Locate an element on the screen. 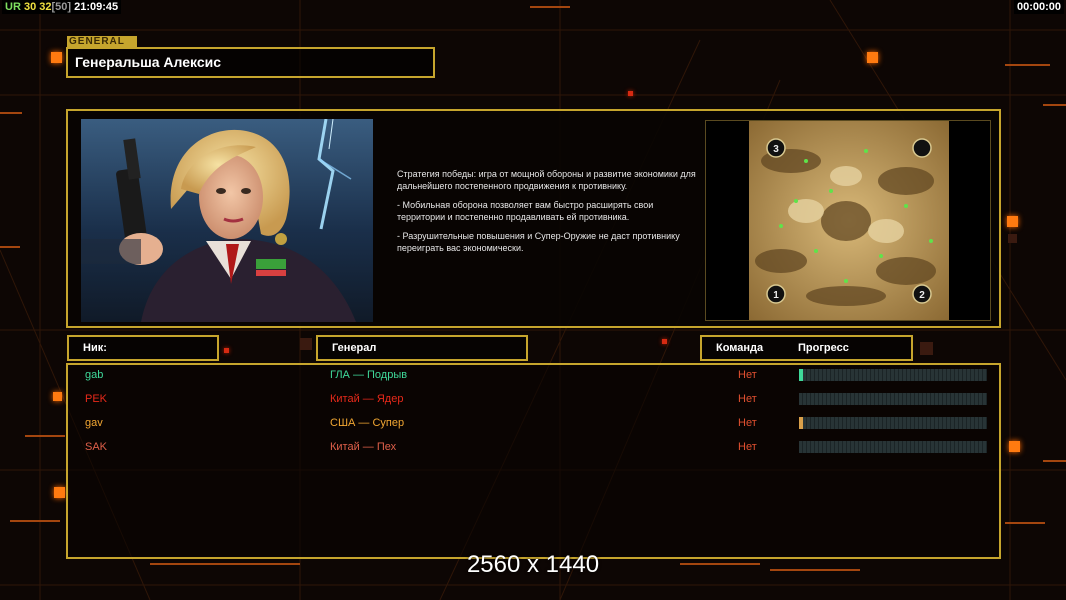 This screenshot has width=1066, height=600. player-row: PEK Китай — Ядер Нет is located at coordinates (533, 399).